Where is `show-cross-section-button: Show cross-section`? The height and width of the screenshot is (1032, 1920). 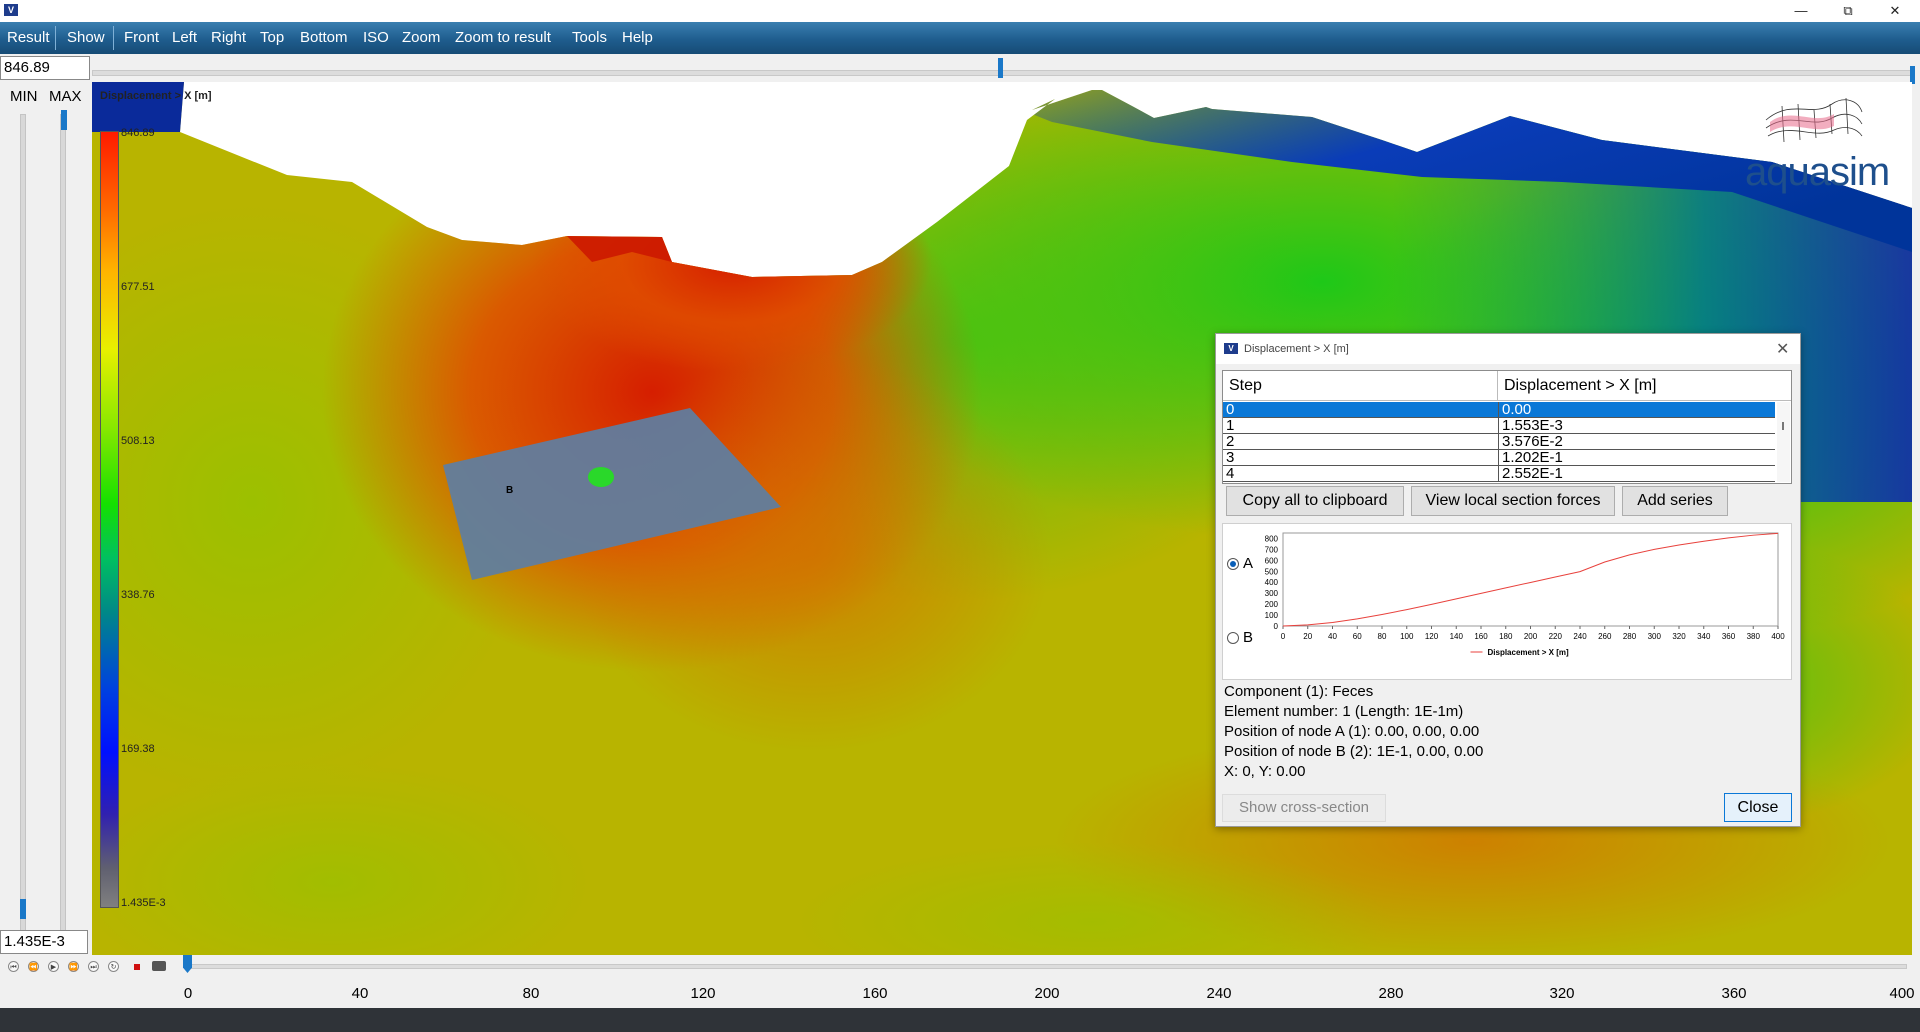
show-cross-section-button: Show cross-section is located at coordinates (1304, 808).